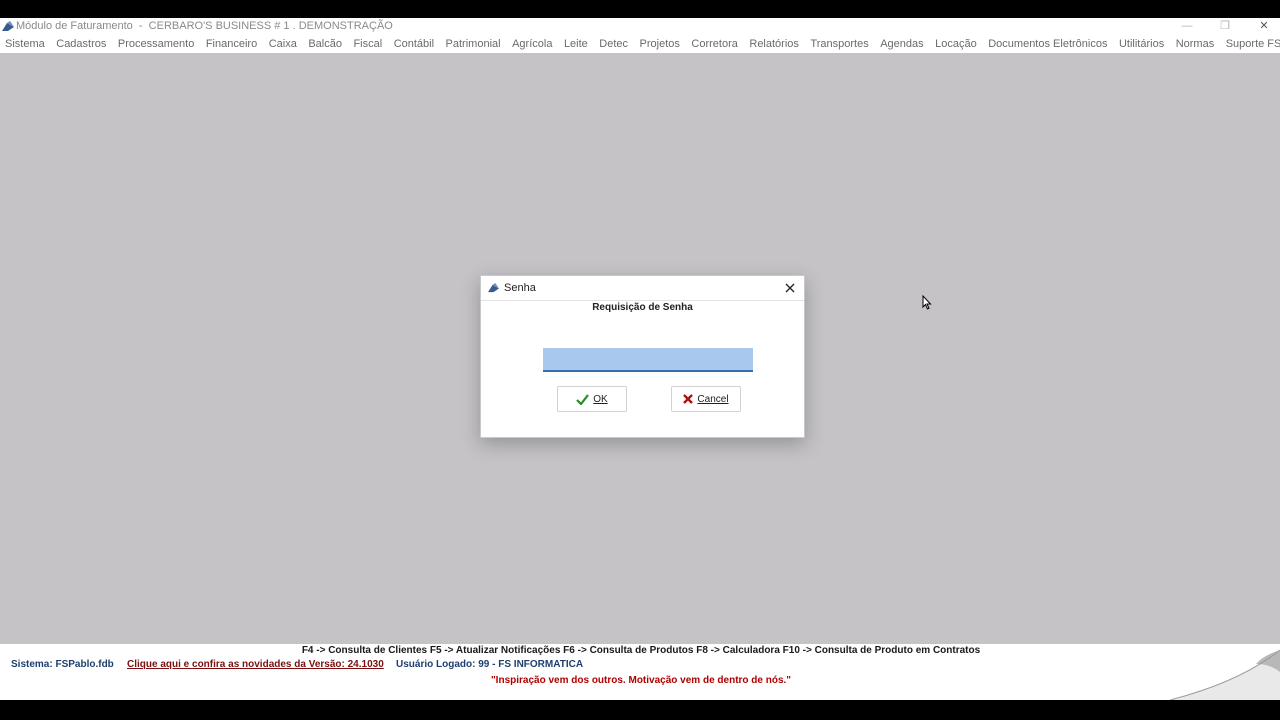 The height and width of the screenshot is (720, 1280). What do you see at coordinates (583, 399) in the screenshot?
I see `check-icon` at bounding box center [583, 399].